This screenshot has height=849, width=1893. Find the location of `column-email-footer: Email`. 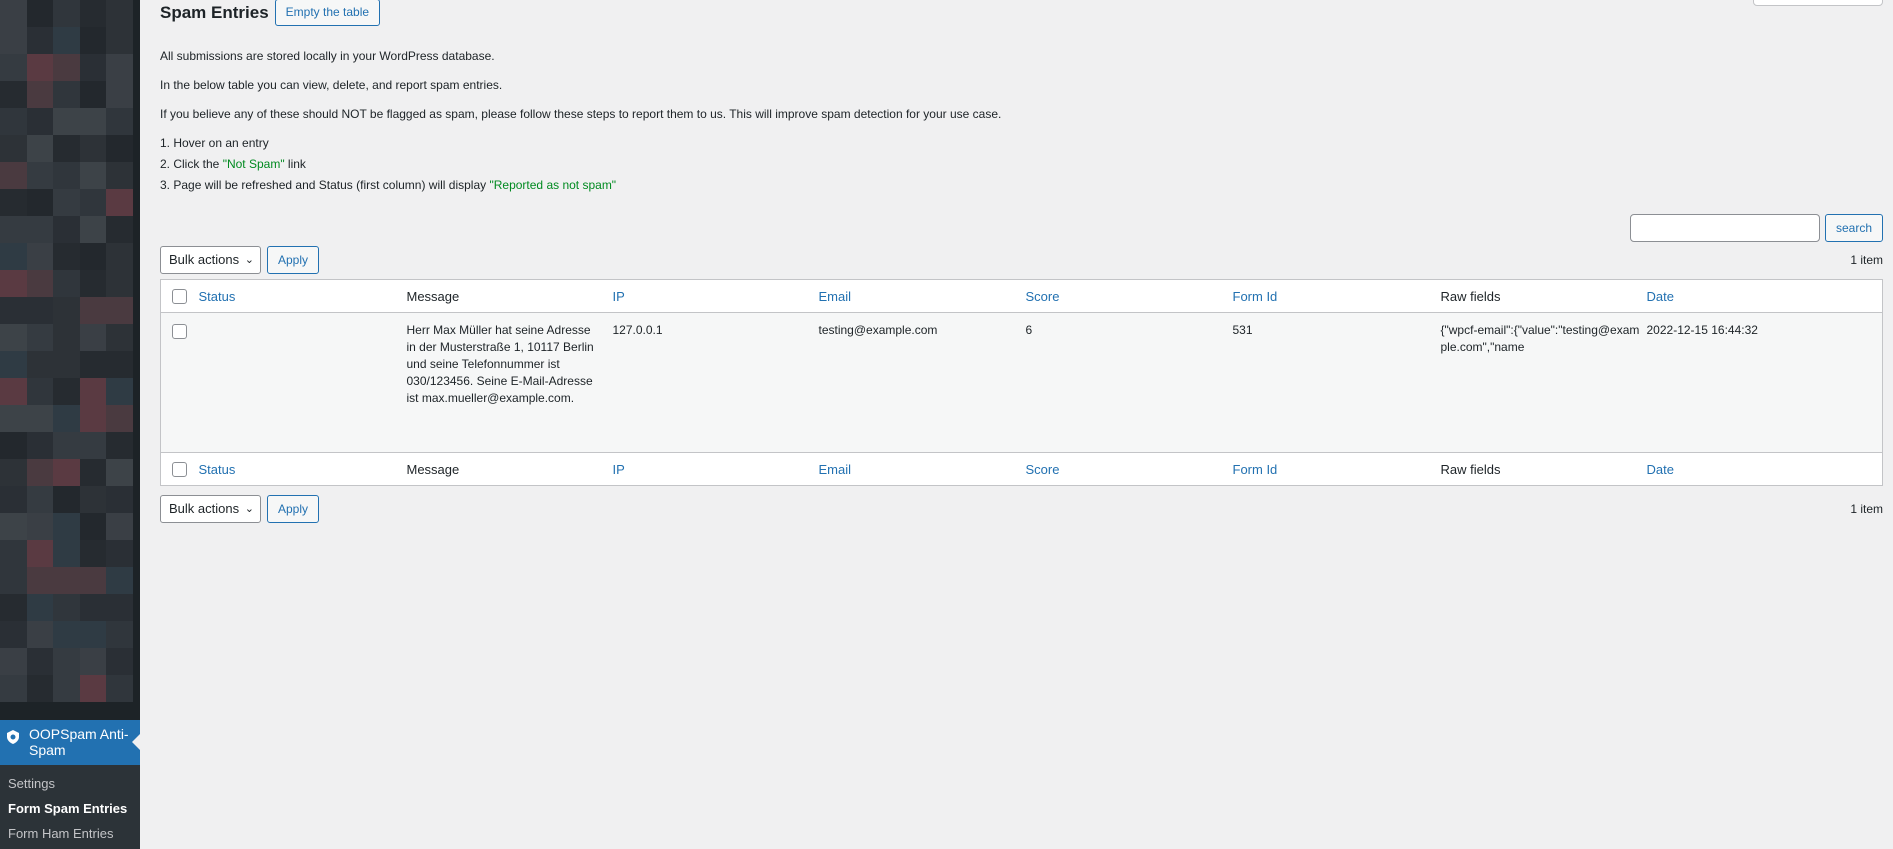

column-email-footer: Email is located at coordinates (835, 469).